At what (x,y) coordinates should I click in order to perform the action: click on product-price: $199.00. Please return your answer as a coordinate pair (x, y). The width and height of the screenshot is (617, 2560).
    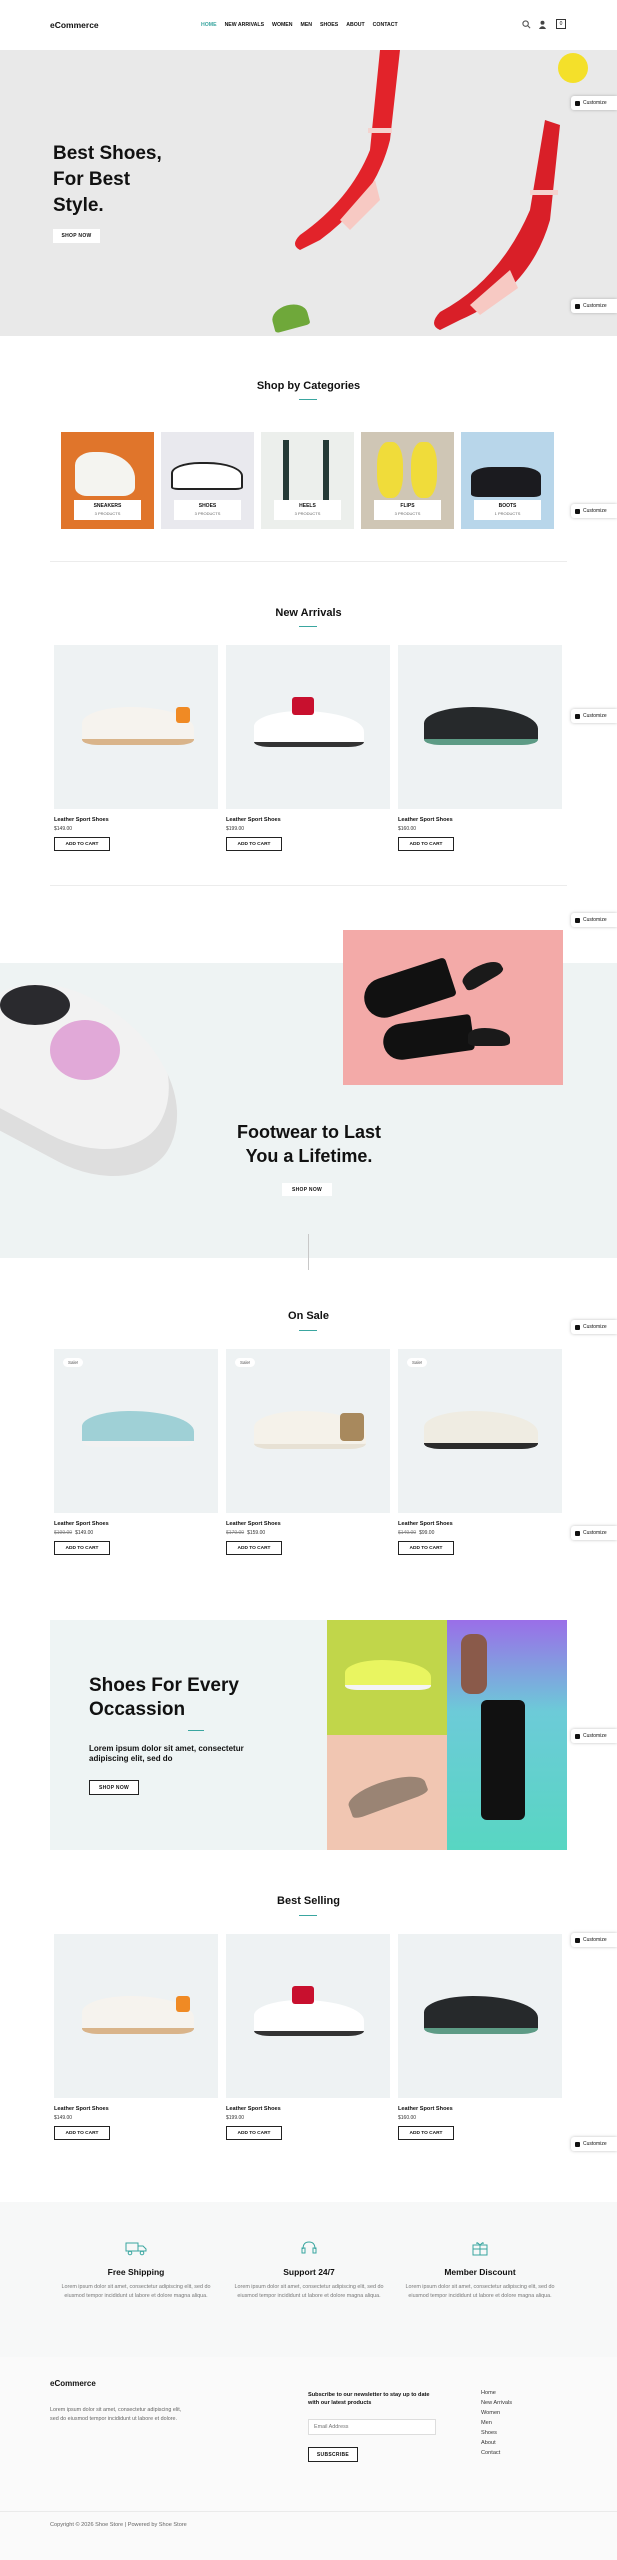
    Looking at the image, I should click on (235, 2118).